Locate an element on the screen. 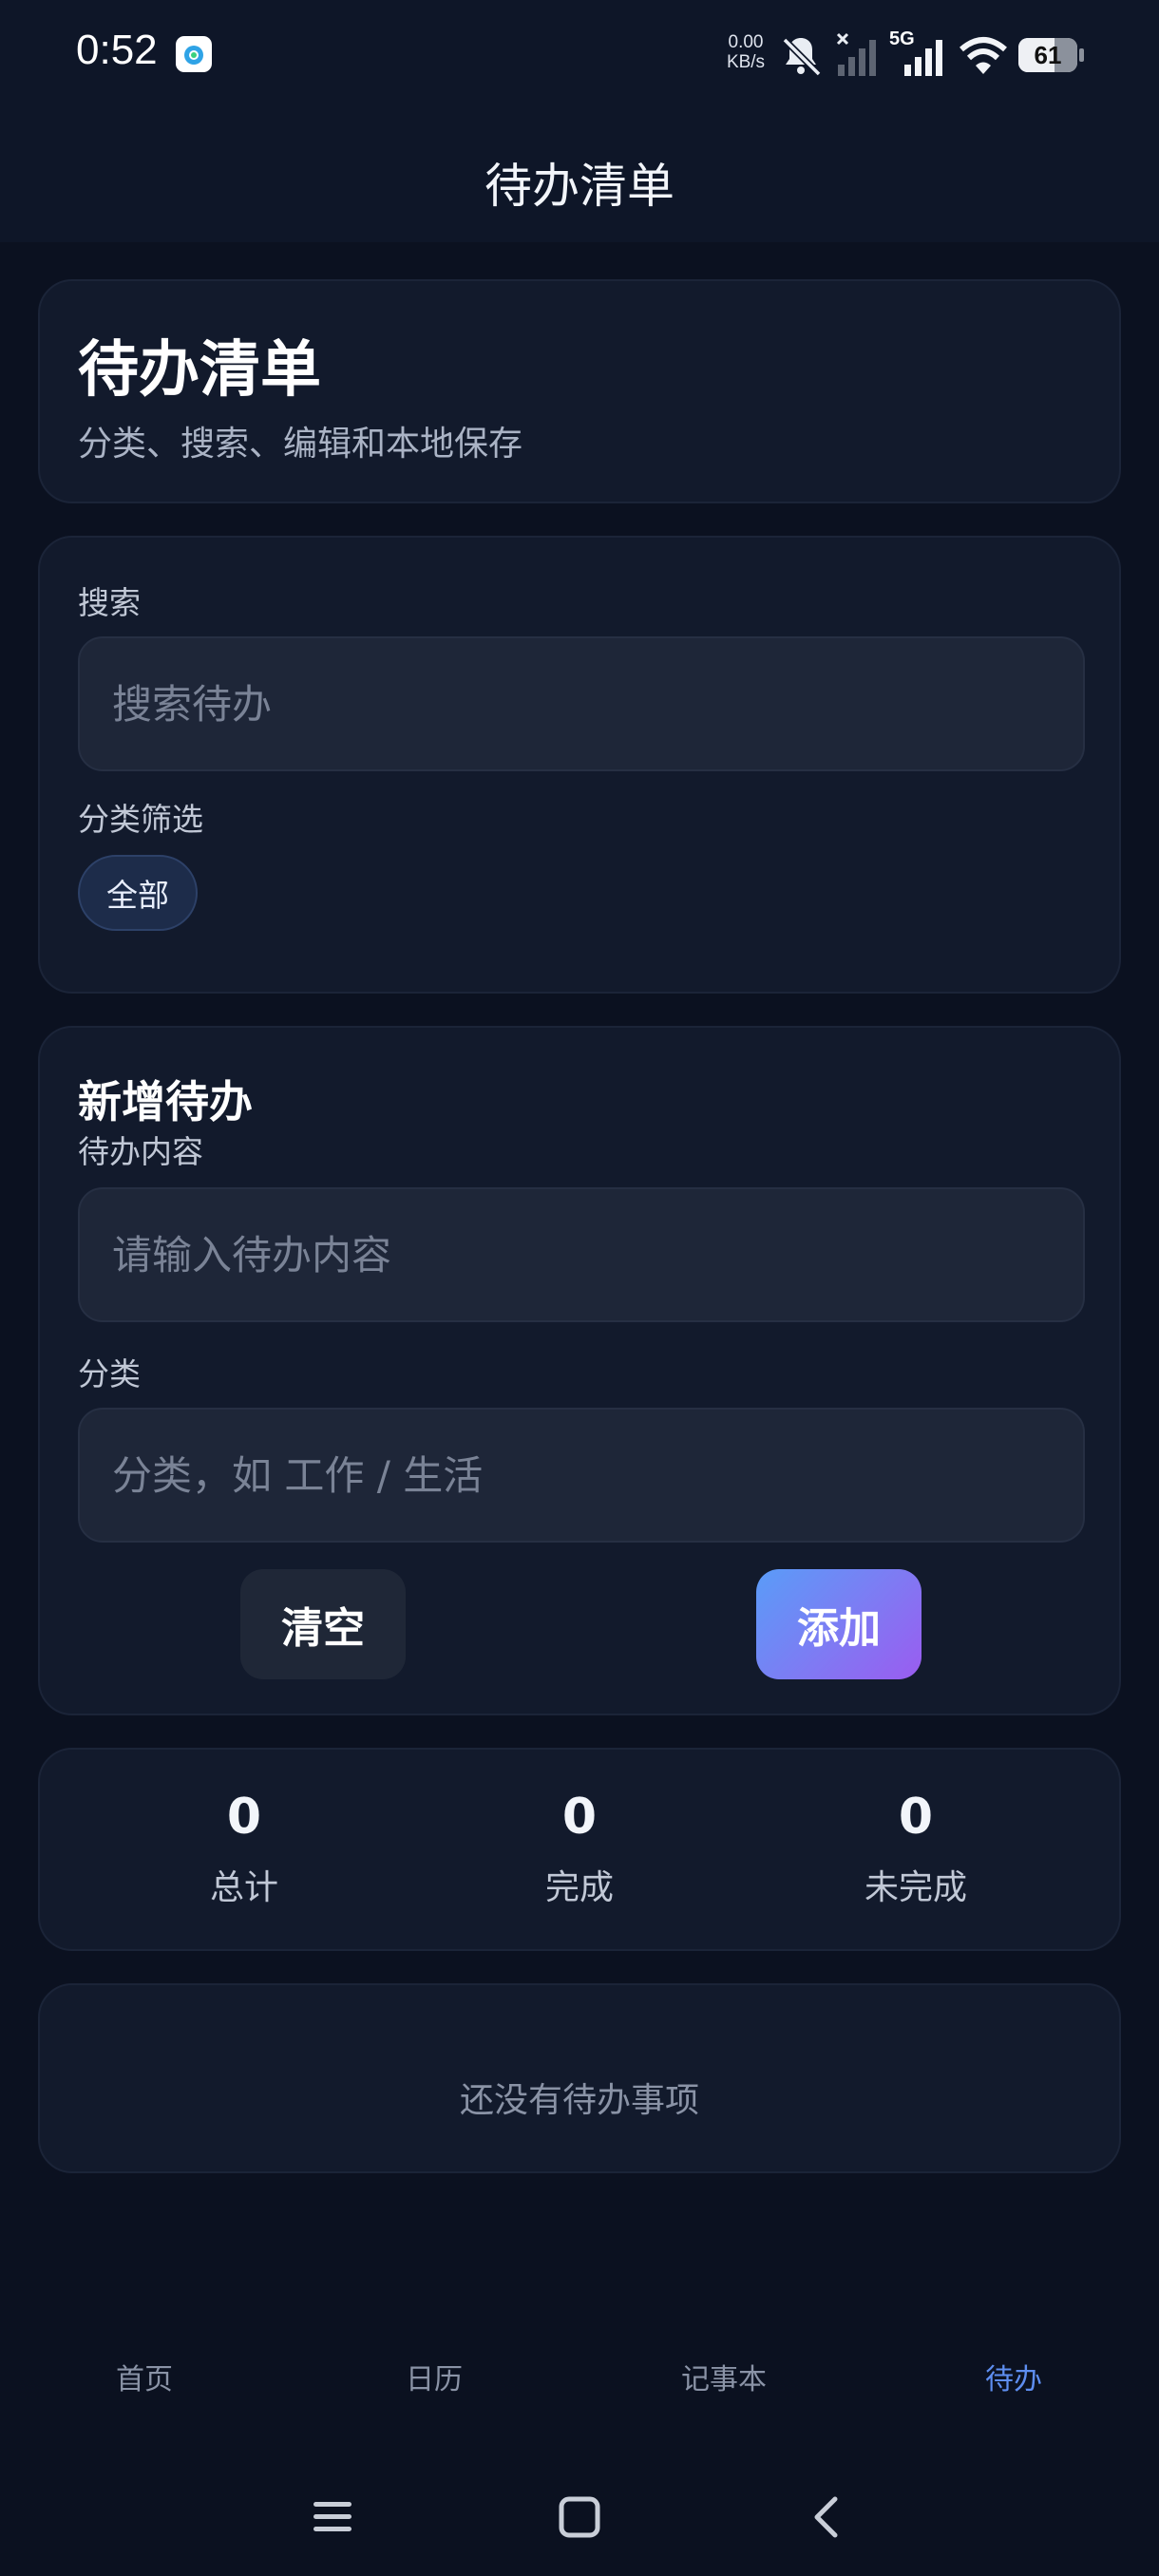 The image size is (1159, 2576). stat-undone-label: 未完成 is located at coordinates (915, 1887).